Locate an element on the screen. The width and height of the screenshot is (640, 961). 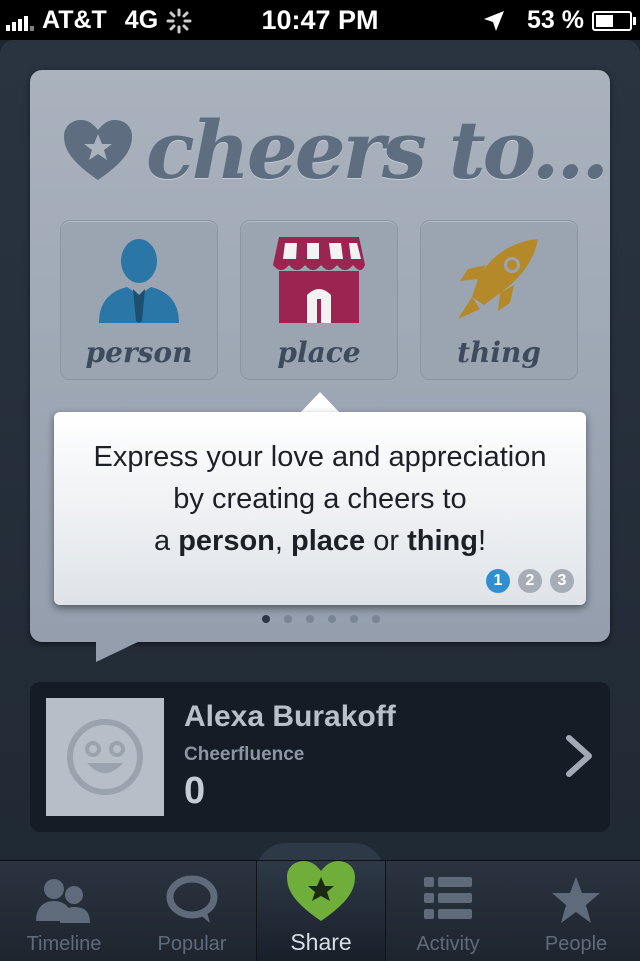
status-bar: AT&T 4G 10:47 PM 53 % is located at coordinates (320, 20).